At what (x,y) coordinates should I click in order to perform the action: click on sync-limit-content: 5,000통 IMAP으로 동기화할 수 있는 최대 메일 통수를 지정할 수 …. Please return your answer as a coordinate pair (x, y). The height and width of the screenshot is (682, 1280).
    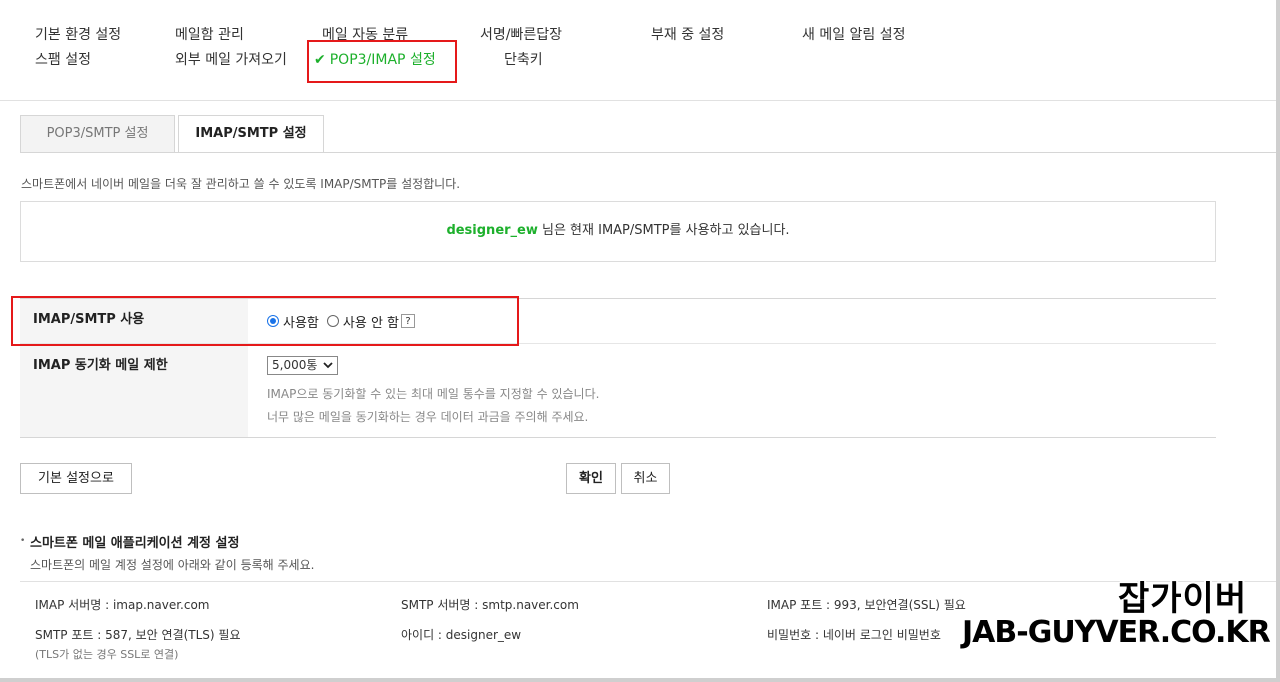
    Looking at the image, I should click on (741, 390).